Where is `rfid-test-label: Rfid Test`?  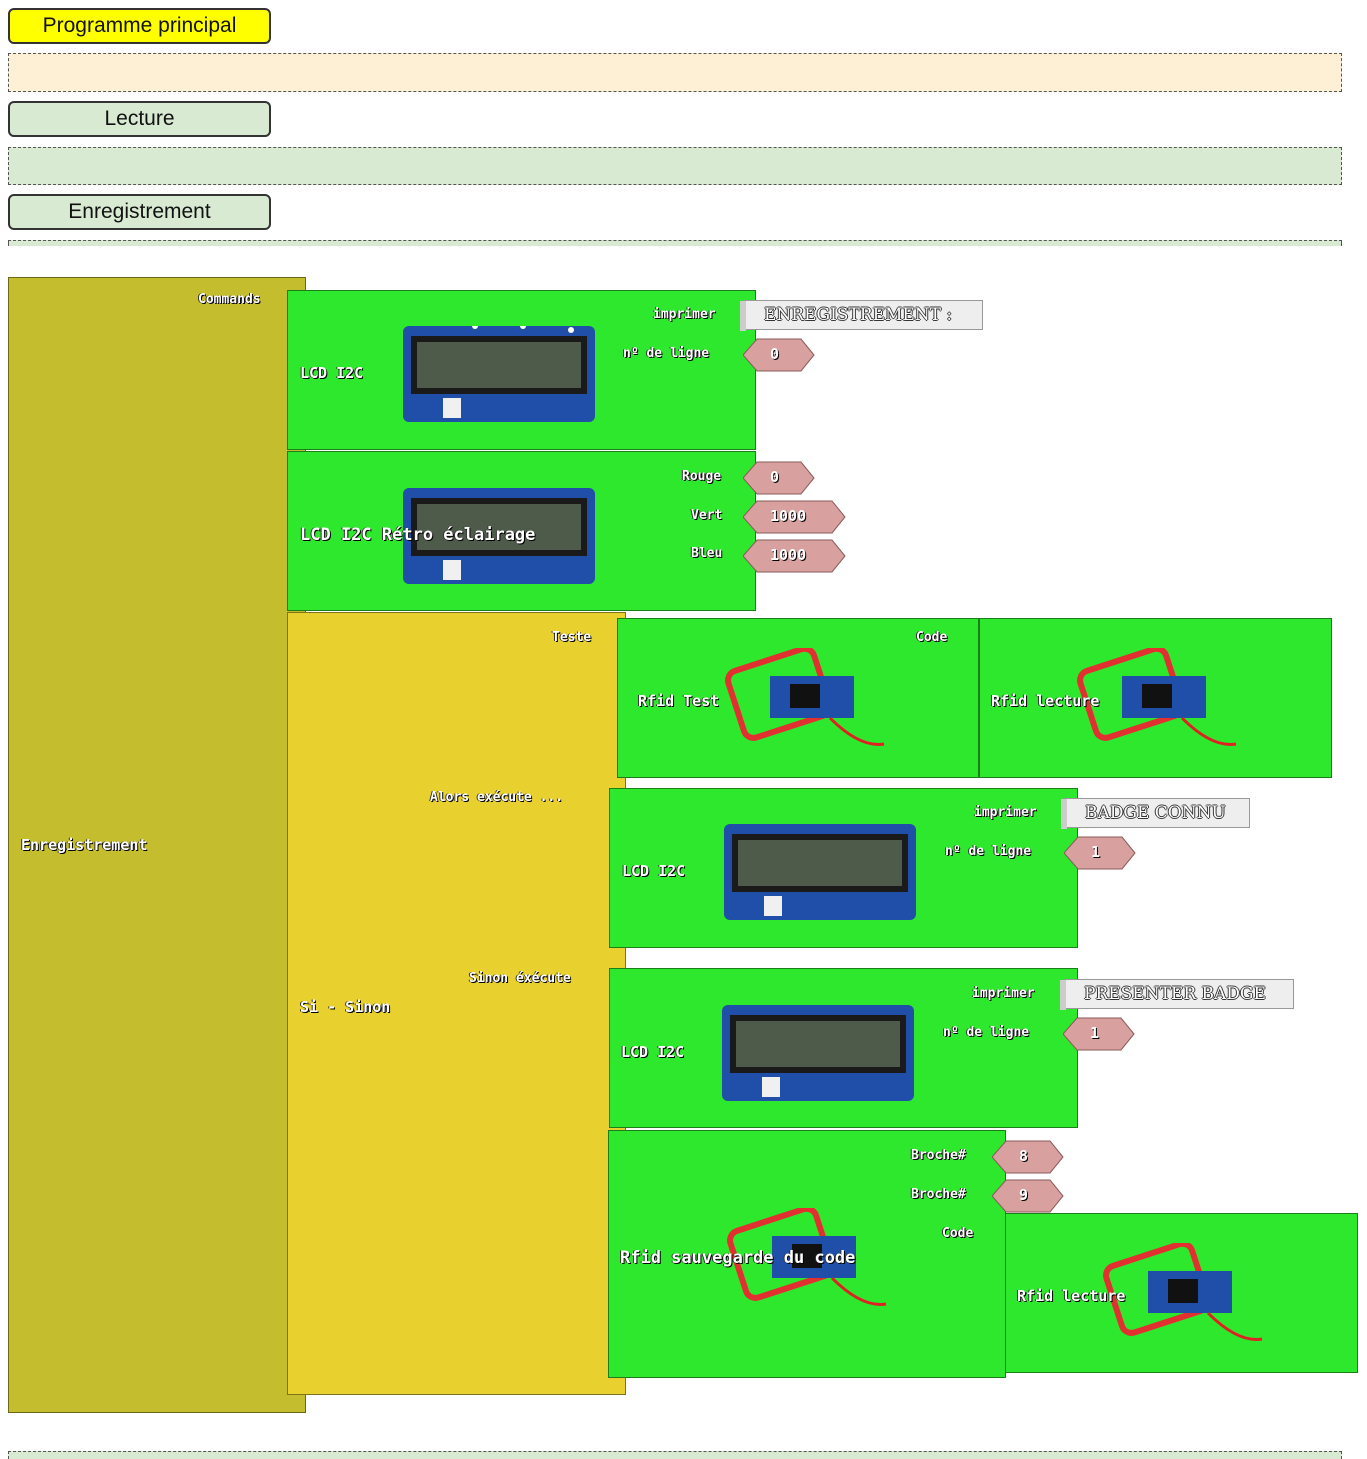 rfid-test-label: Rfid Test is located at coordinates (679, 701).